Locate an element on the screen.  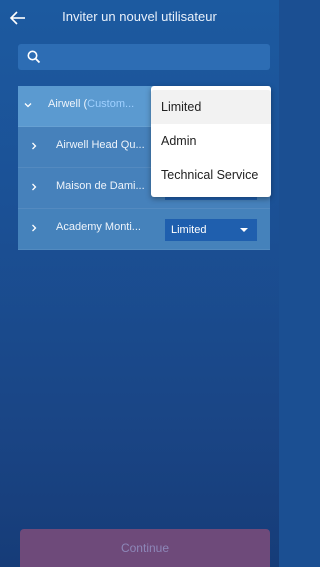
top-bar: Inviter un nouvel utilisateur is located at coordinates (139, 19).